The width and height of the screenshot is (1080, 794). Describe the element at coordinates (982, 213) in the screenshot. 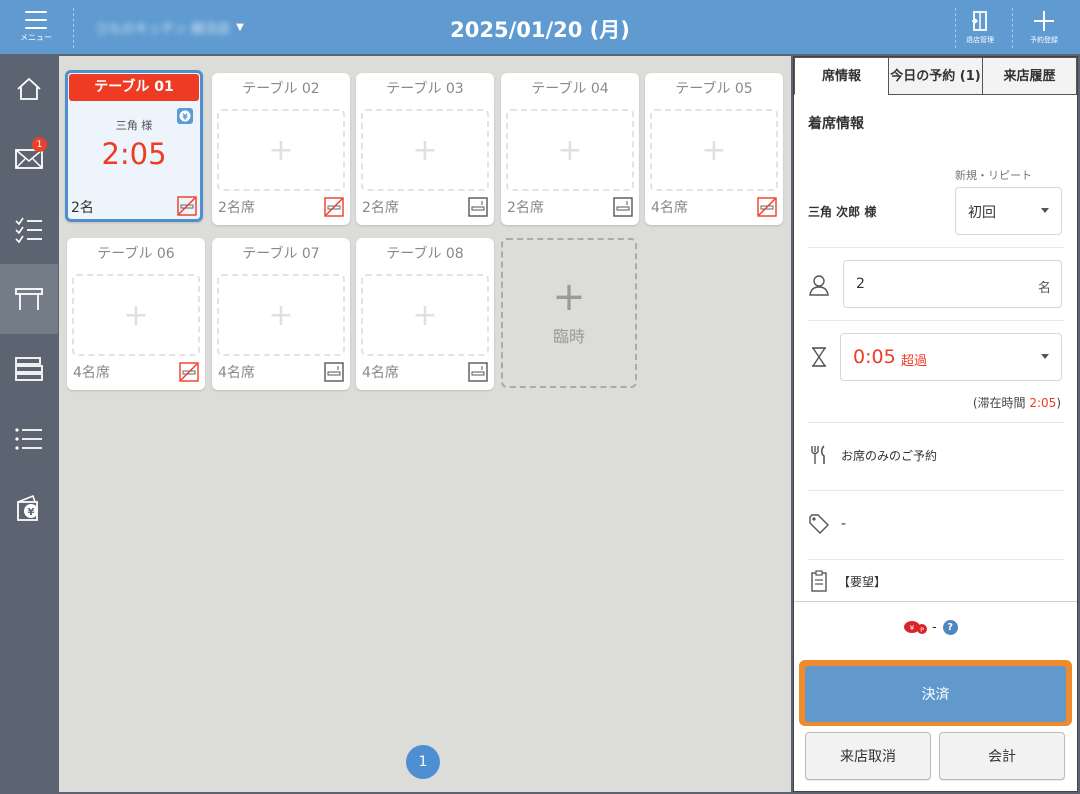

I see `visit-type-value: 初回` at that location.